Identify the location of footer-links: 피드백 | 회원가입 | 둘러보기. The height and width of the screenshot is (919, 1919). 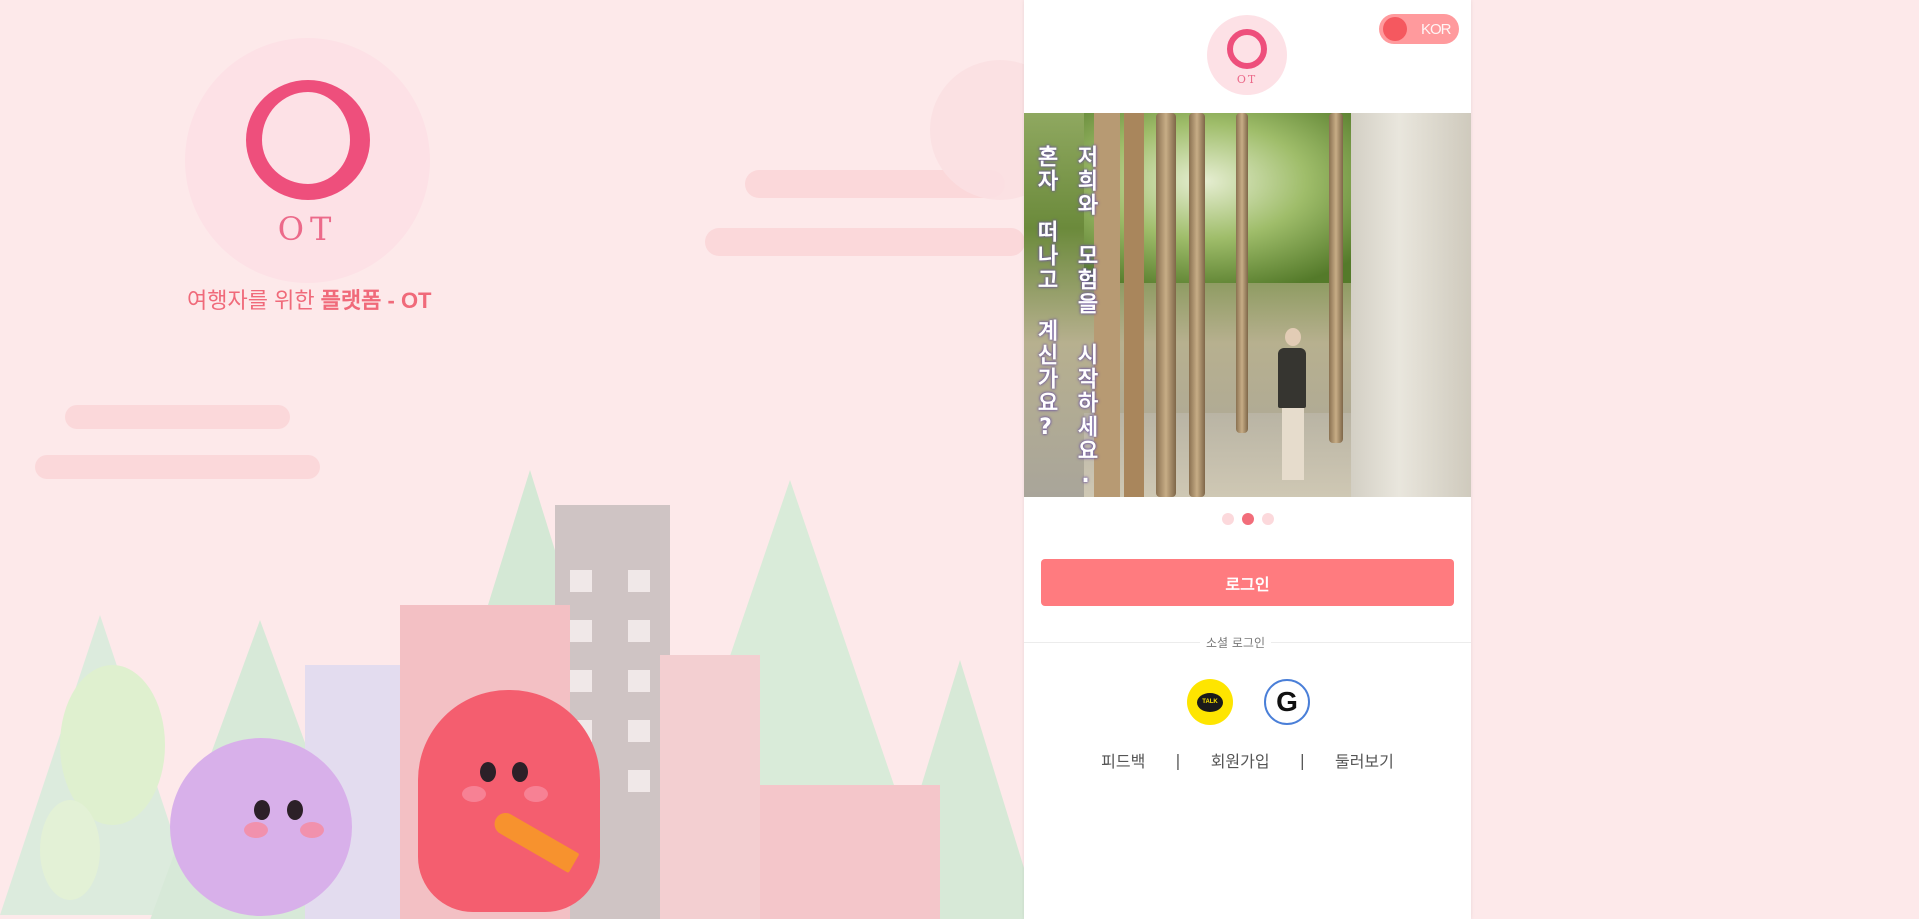
(1247, 760).